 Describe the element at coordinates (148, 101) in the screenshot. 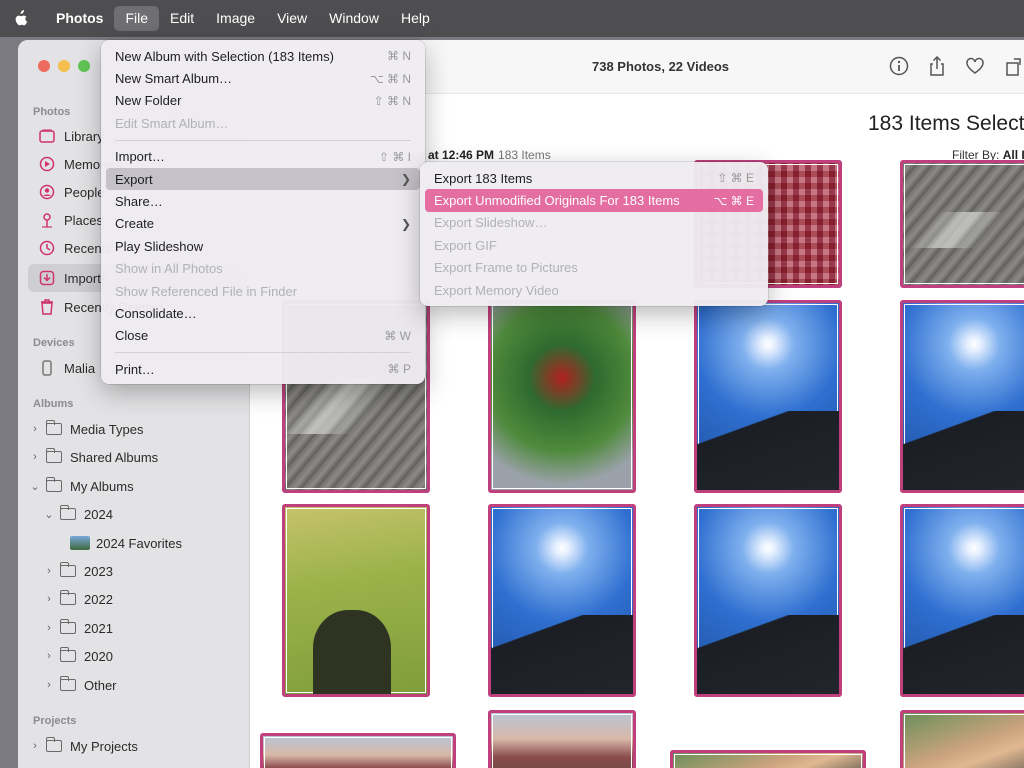

I see `menu-item-label: New Folder` at that location.